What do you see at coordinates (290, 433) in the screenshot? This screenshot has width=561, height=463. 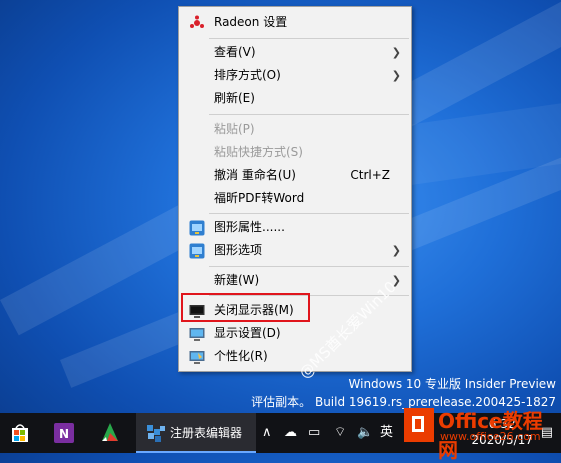 I see `onedrive-icon: ☁` at bounding box center [290, 433].